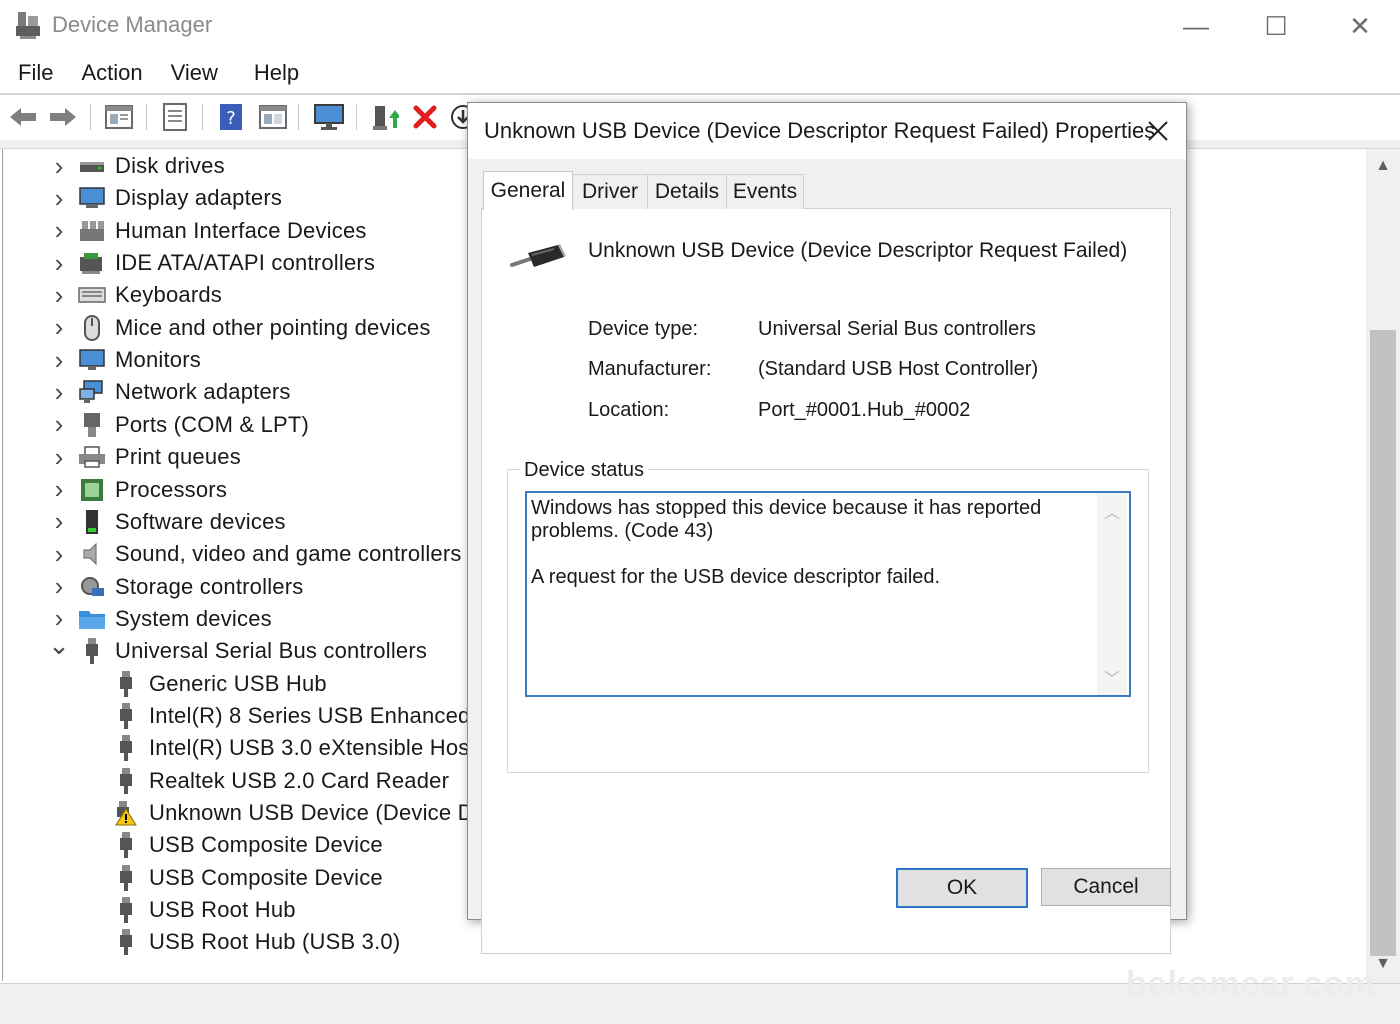 The width and height of the screenshot is (1400, 1024). What do you see at coordinates (28, 25) in the screenshot?
I see `device-manager-icon` at bounding box center [28, 25].